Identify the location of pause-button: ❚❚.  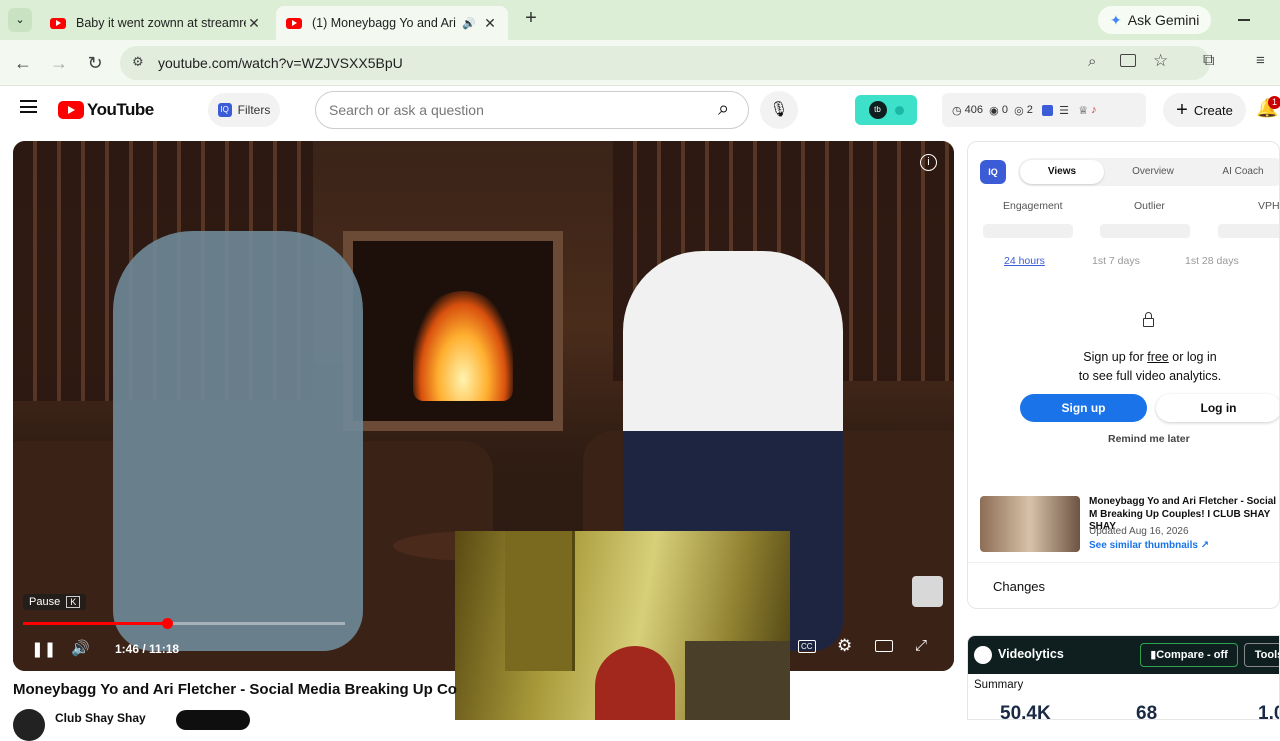
(43, 649).